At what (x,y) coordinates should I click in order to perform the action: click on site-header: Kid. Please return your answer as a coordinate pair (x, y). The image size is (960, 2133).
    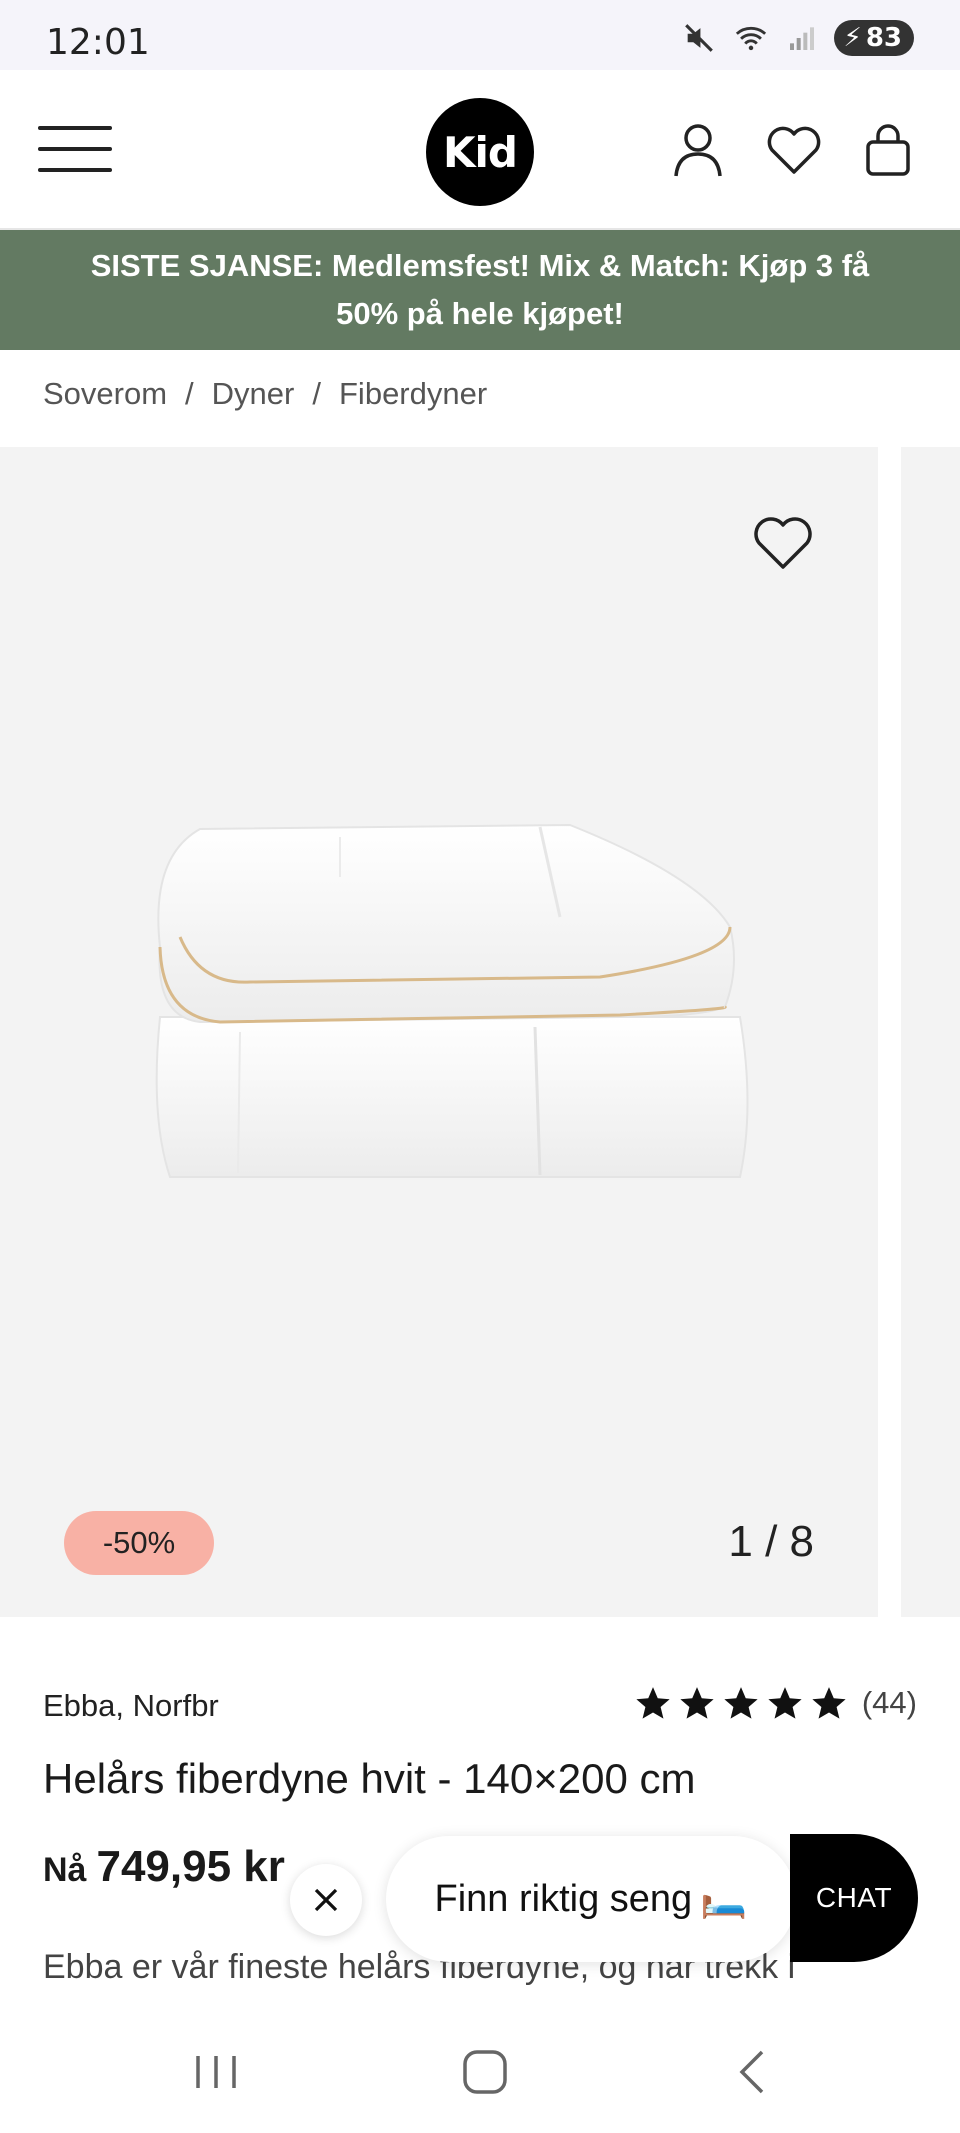
    Looking at the image, I should click on (480, 150).